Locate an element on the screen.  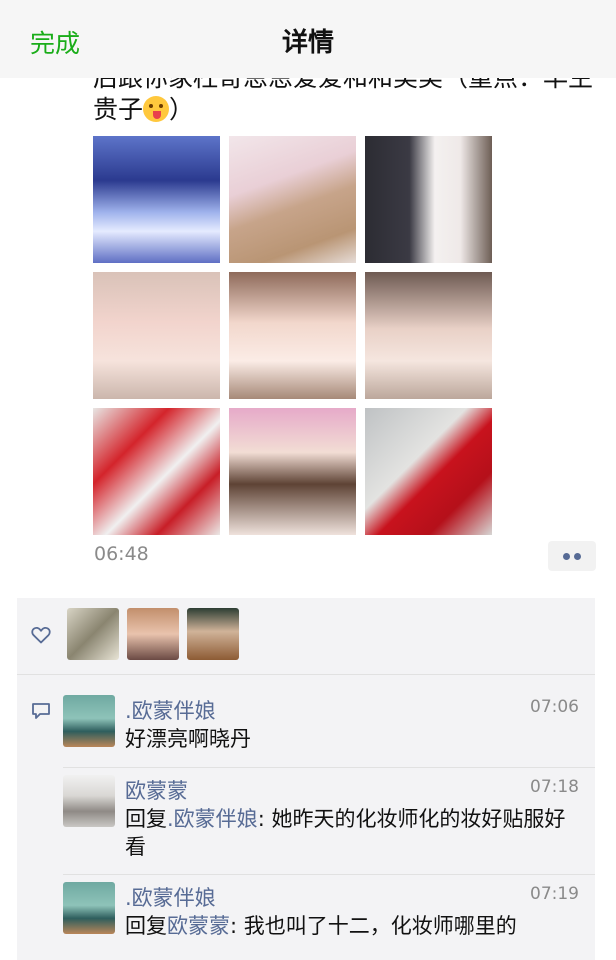
comment-text: 回复欧蒙蒙: 我也叫了十二，化妆师哪里的 is located at coordinates (355, 926).